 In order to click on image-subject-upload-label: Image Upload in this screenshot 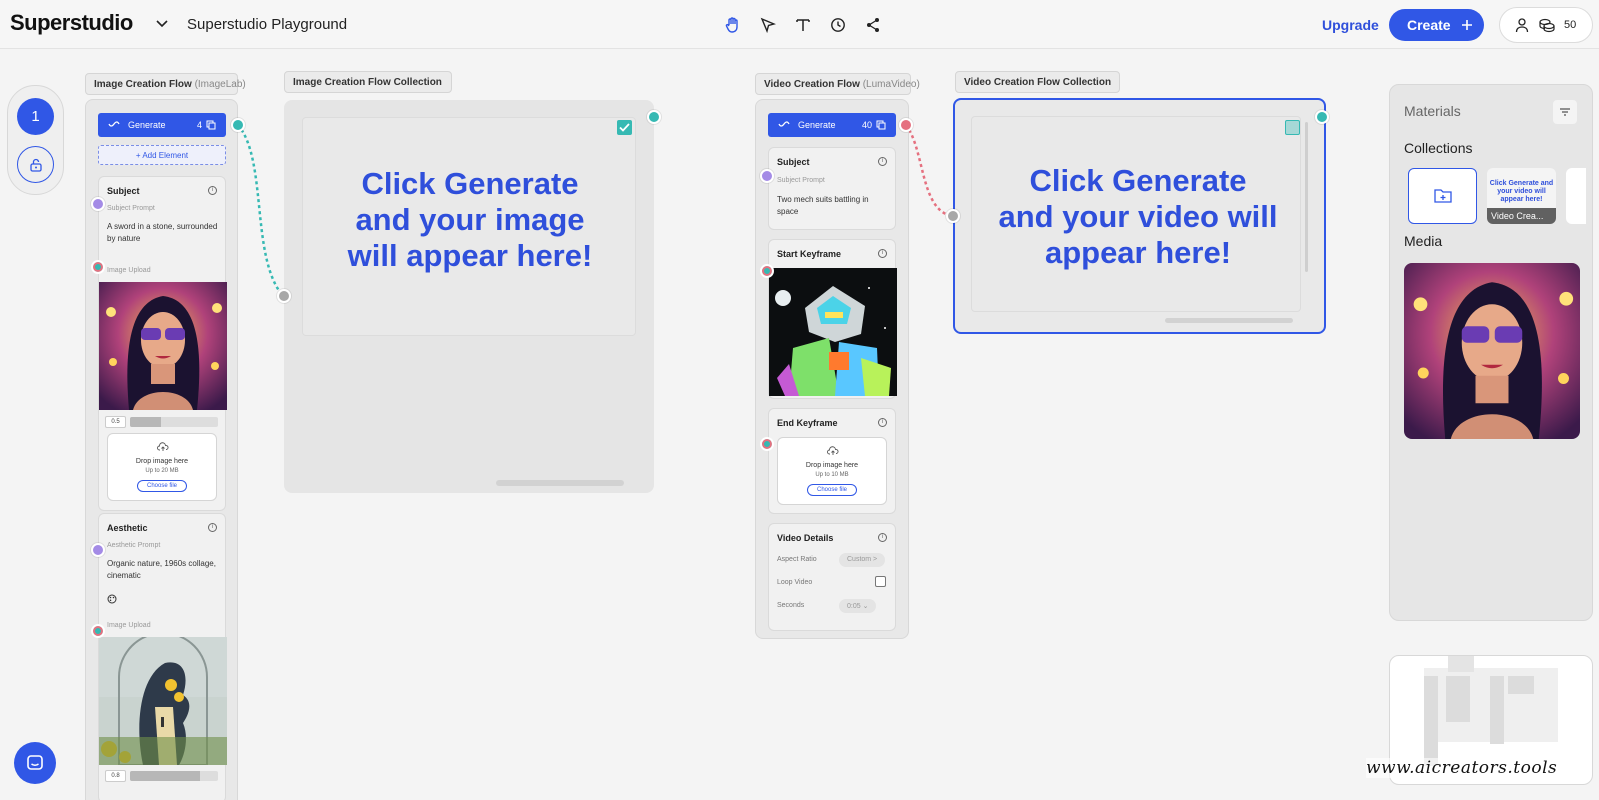, I will do `click(129, 270)`.